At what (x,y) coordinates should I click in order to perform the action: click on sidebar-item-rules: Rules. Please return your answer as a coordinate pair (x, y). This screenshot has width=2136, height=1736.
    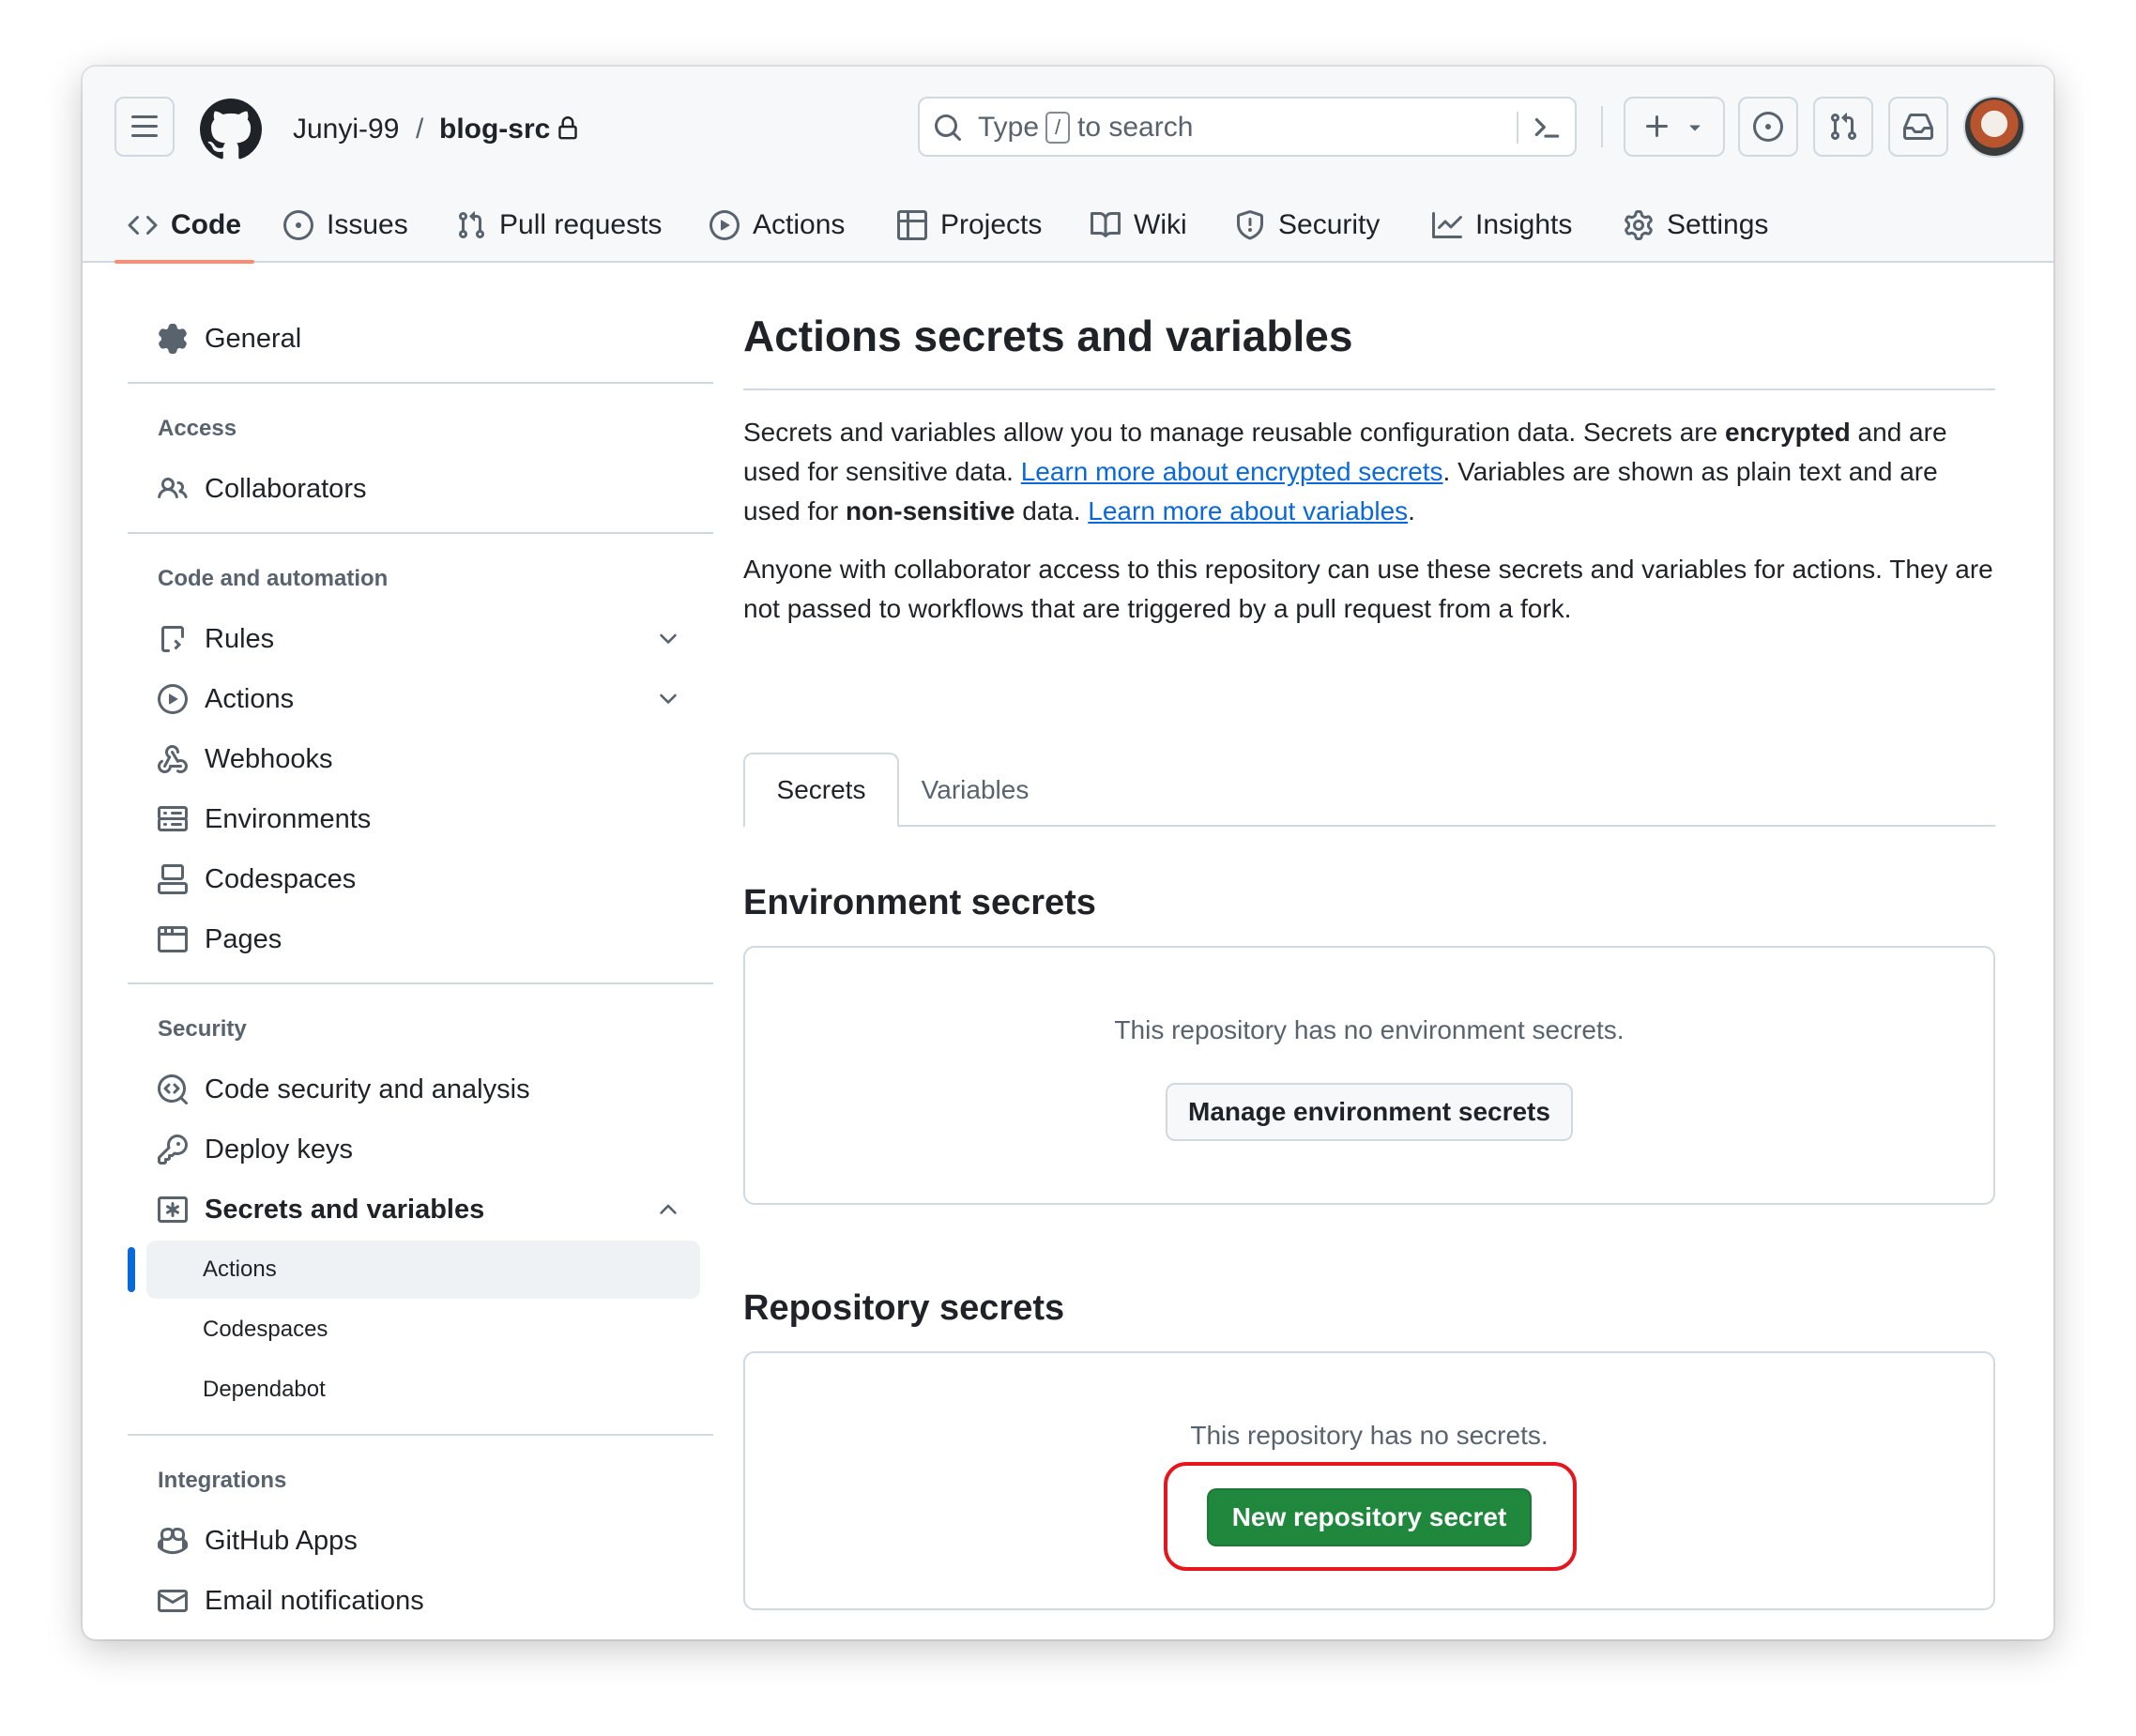
    Looking at the image, I should click on (216, 639).